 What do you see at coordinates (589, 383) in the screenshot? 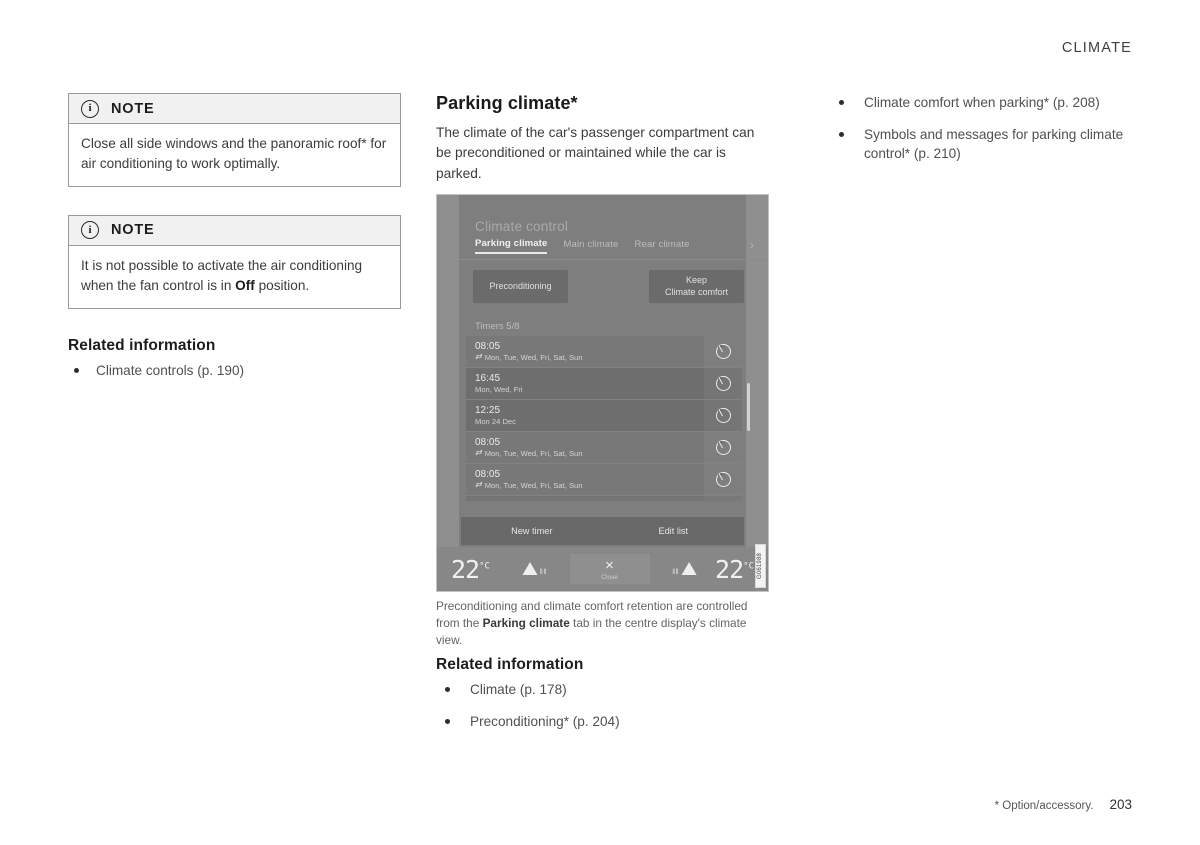
I see `timer-text: 16:45 Mon, Wed, Fri` at bounding box center [589, 383].